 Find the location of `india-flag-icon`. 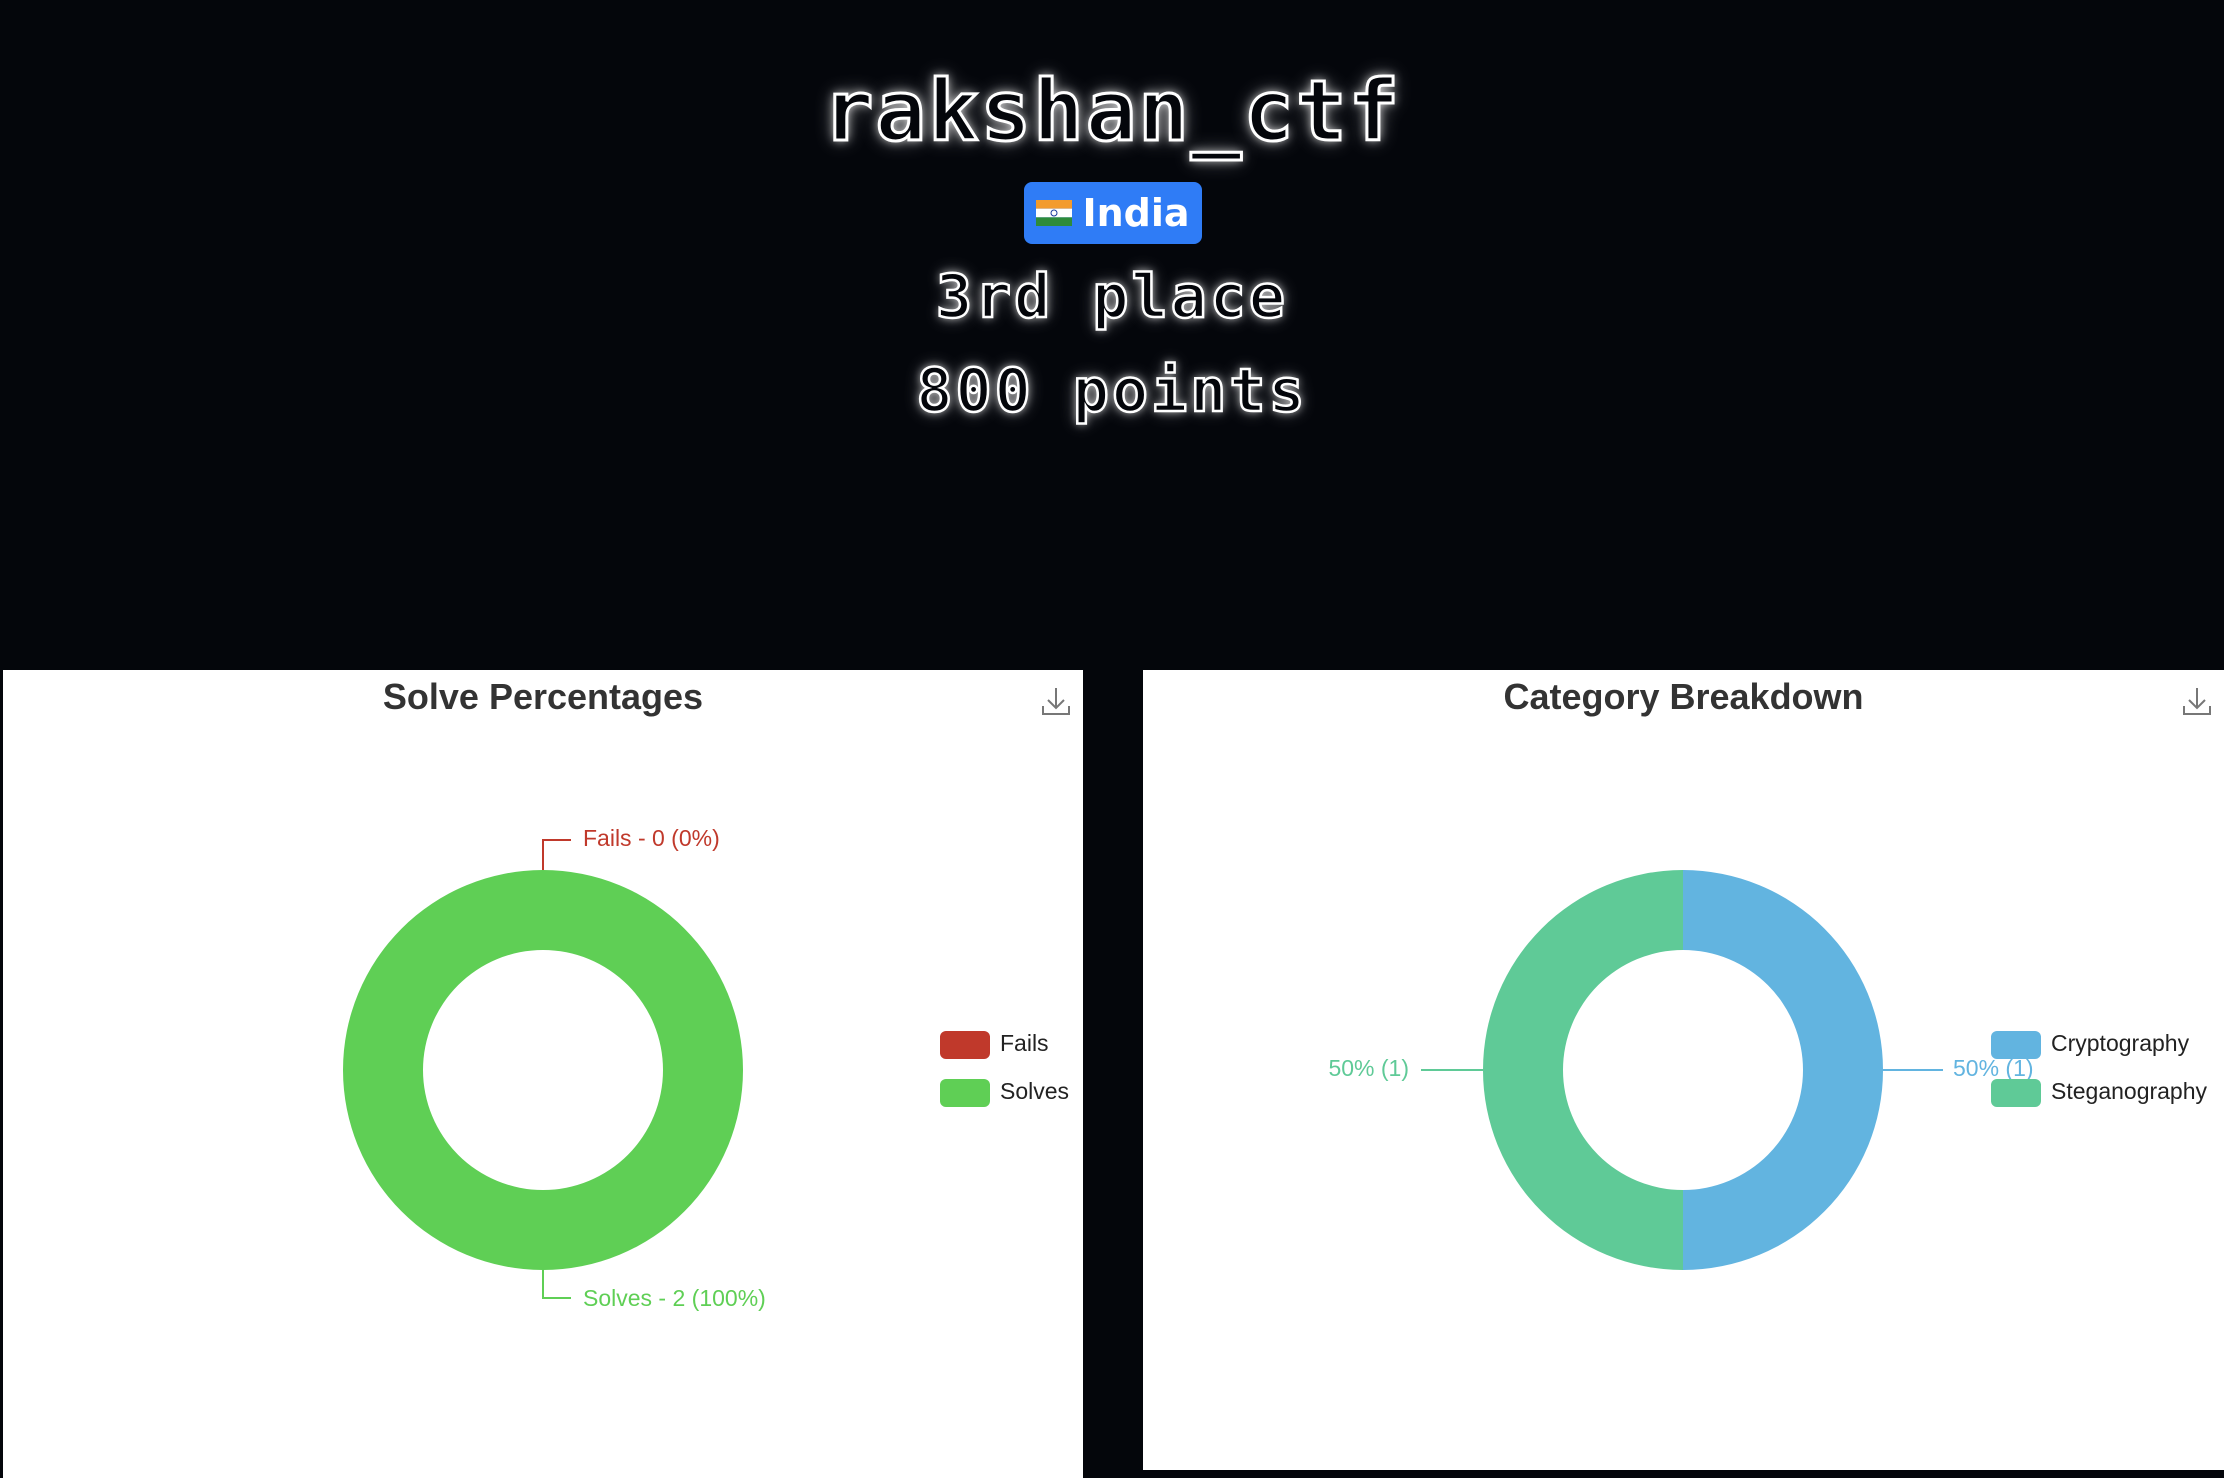

india-flag-icon is located at coordinates (1054, 213).